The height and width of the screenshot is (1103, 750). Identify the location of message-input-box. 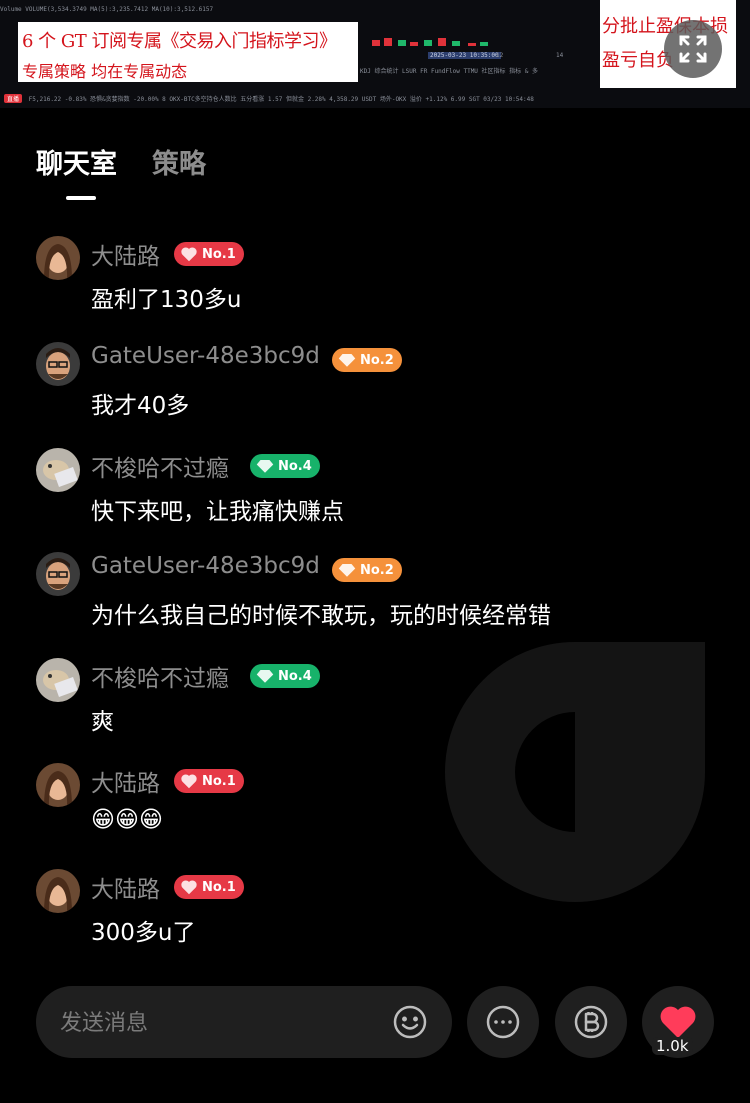
(244, 1022).